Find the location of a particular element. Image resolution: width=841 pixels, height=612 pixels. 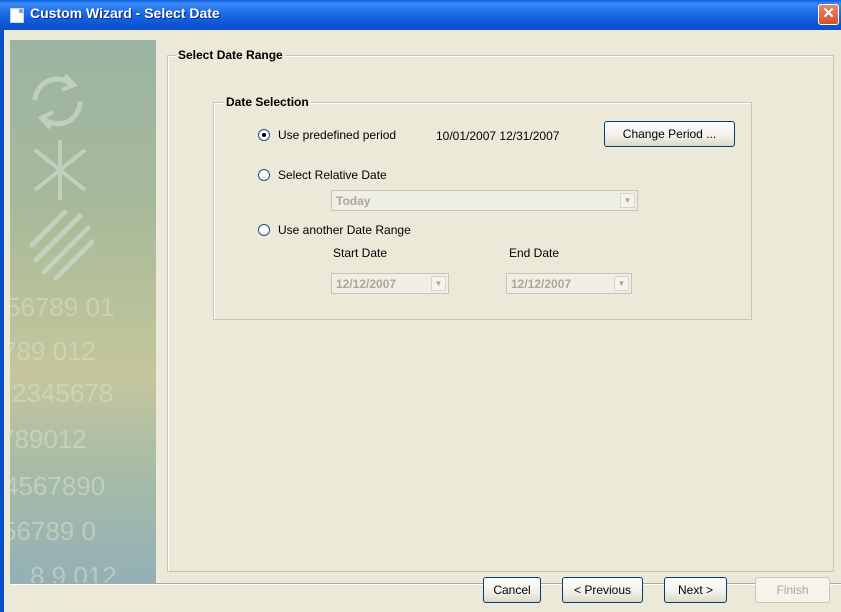

finish-label: Finish is located at coordinates (792, 590).